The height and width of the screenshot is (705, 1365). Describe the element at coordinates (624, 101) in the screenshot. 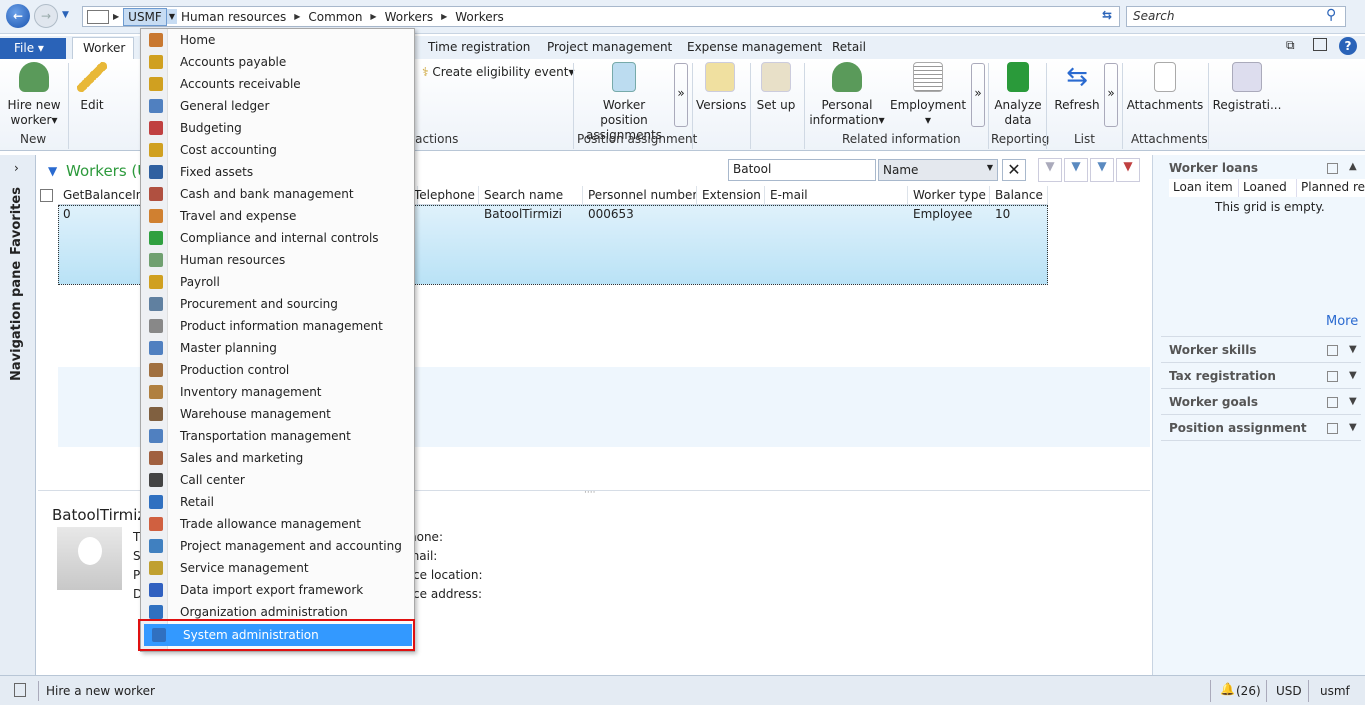

I see `worker-position-assignments-button: Worker position assignments` at that location.